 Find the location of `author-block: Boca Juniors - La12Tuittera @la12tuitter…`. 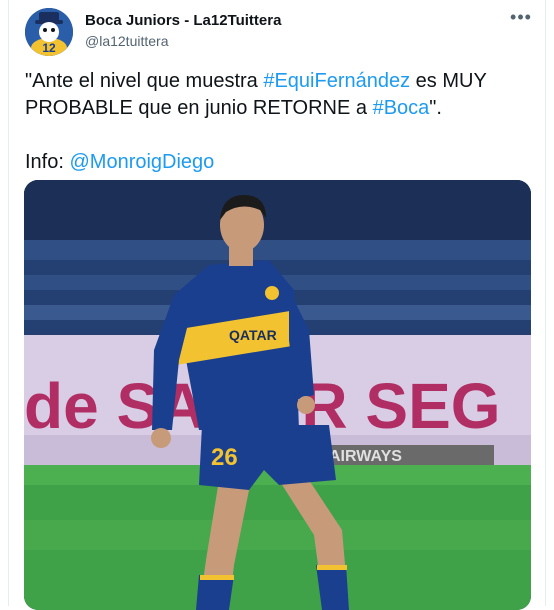

author-block: Boca Juniors - La12Tuittera @la12tuitter… is located at coordinates (183, 31).